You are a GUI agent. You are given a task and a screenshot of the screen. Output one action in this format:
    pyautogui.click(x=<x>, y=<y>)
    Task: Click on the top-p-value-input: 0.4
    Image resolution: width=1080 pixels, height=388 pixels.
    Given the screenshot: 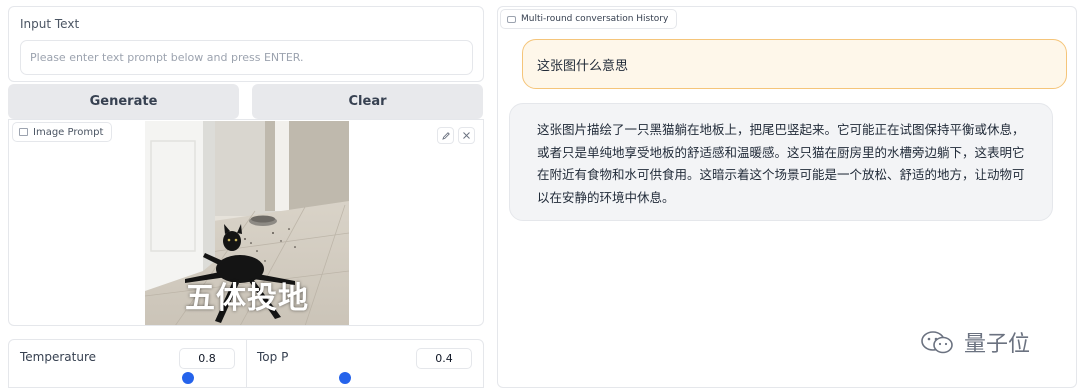 What is the action you would take?
    pyautogui.click(x=444, y=358)
    